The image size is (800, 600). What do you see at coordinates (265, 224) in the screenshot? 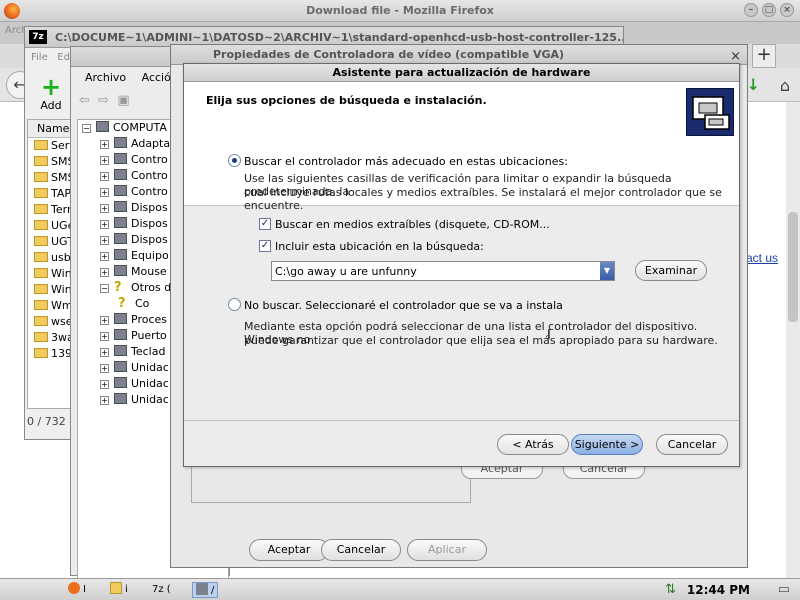
I see `removable-media-checkbox: ✓` at bounding box center [265, 224].